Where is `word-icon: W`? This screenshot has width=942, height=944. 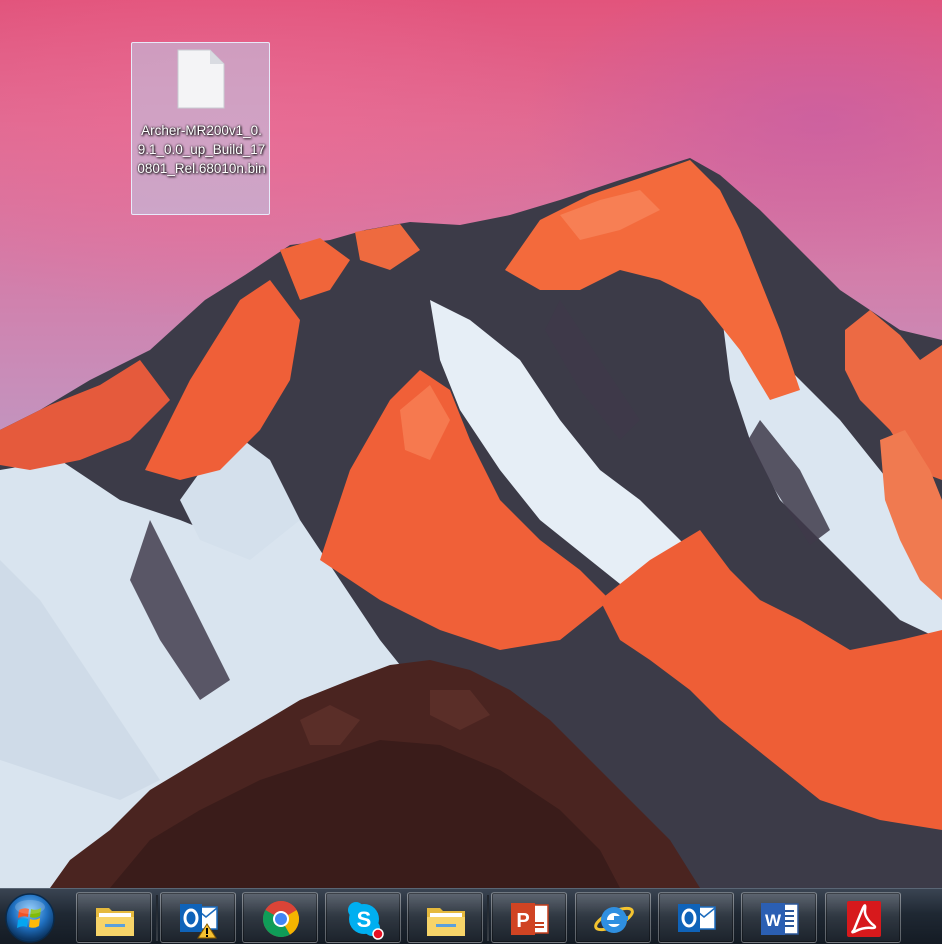 word-icon: W is located at coordinates (780, 919).